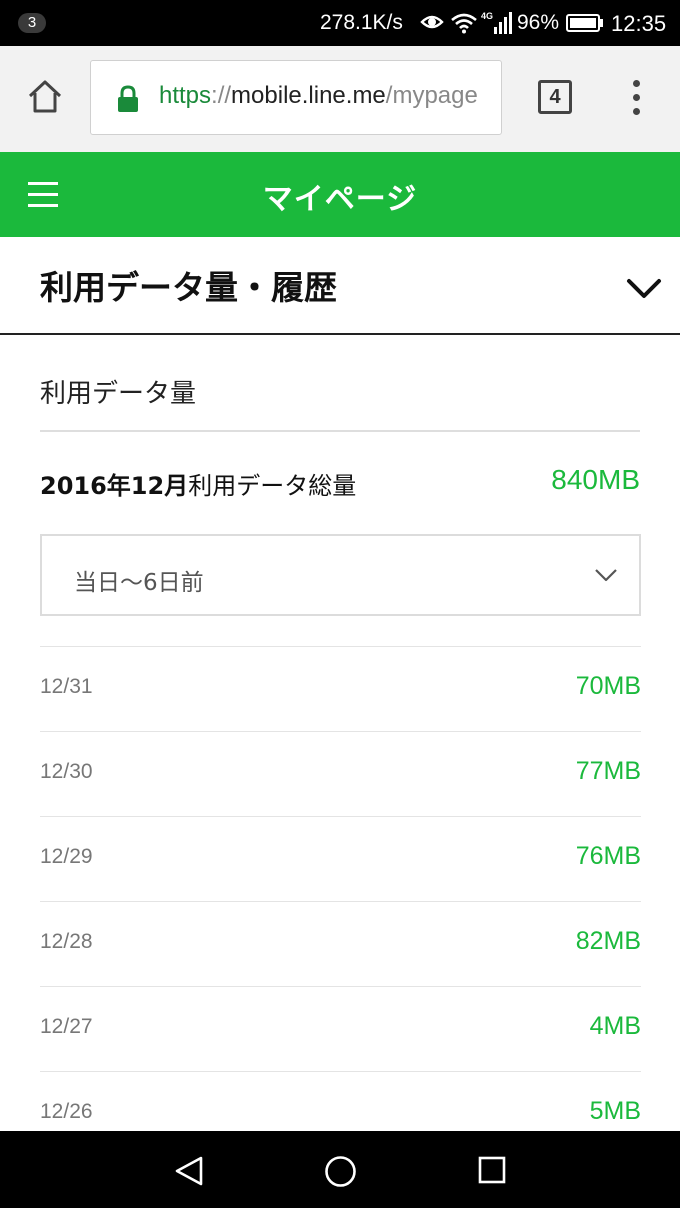  Describe the element at coordinates (189, 1171) in the screenshot. I see `back-icon` at that location.